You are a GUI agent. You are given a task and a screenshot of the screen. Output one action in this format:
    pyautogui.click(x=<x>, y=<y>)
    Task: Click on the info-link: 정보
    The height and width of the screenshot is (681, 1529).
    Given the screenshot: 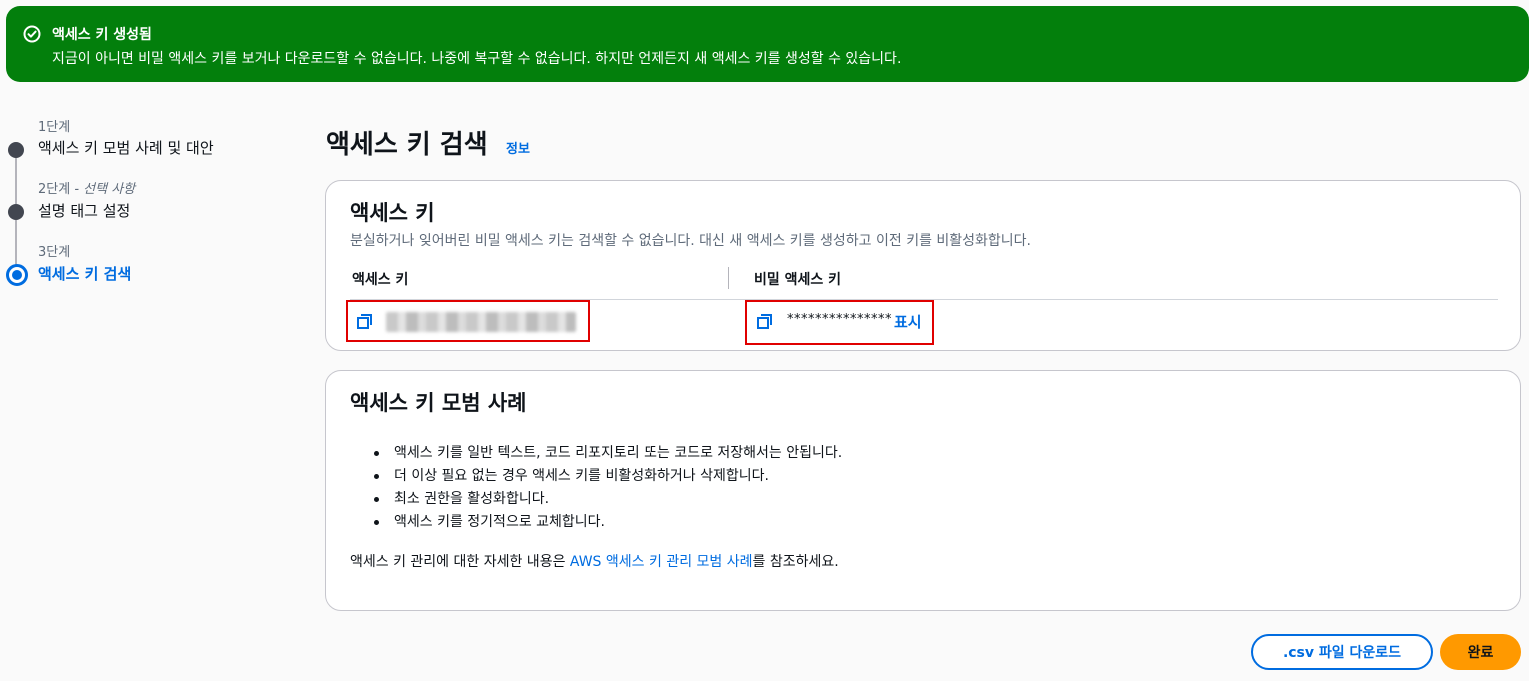 What is the action you would take?
    pyautogui.click(x=518, y=147)
    